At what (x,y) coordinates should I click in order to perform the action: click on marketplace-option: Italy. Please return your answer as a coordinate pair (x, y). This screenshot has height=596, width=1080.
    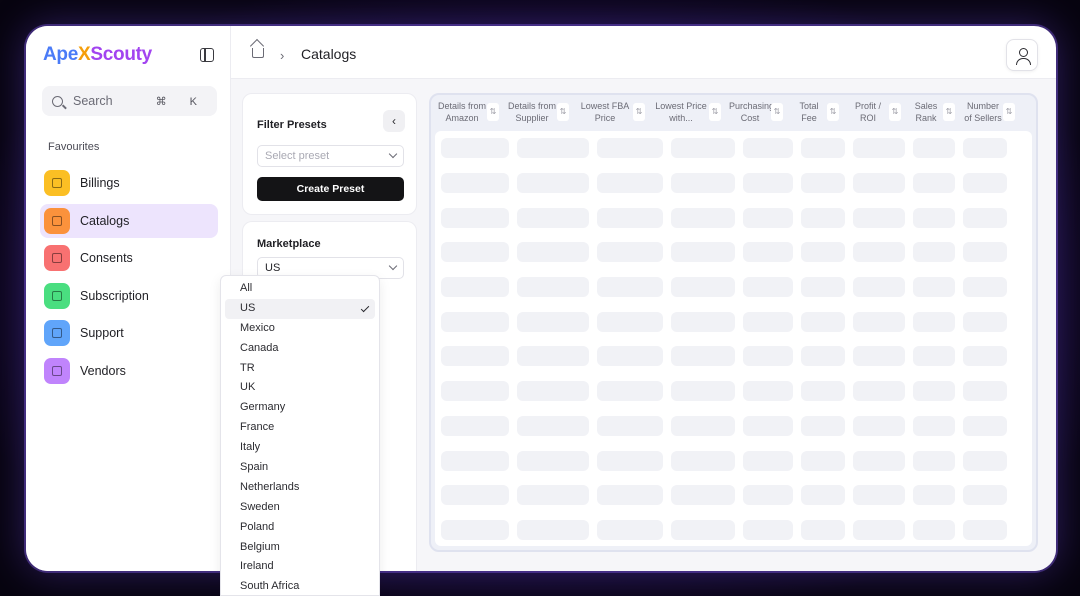
    Looking at the image, I should click on (300, 448).